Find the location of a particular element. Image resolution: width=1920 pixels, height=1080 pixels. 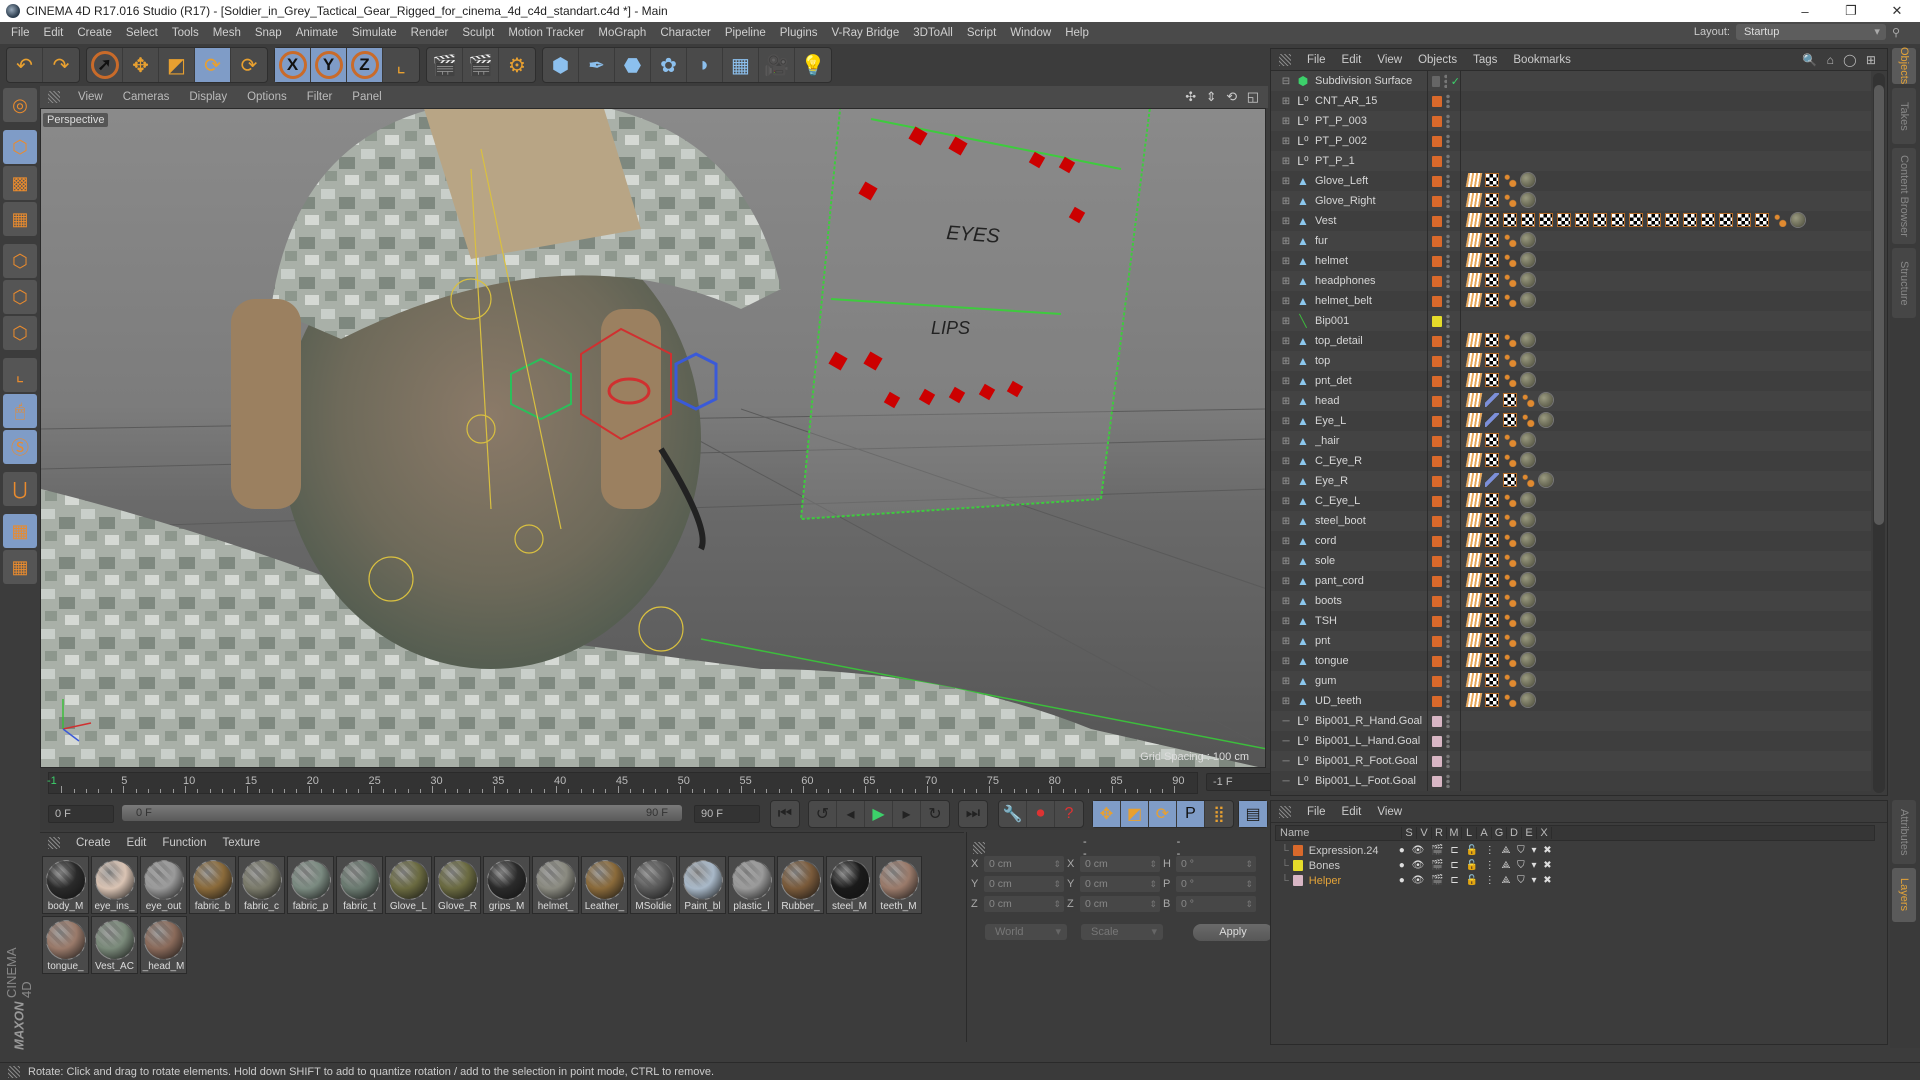

floor-button: ▦ is located at coordinates (741, 65).